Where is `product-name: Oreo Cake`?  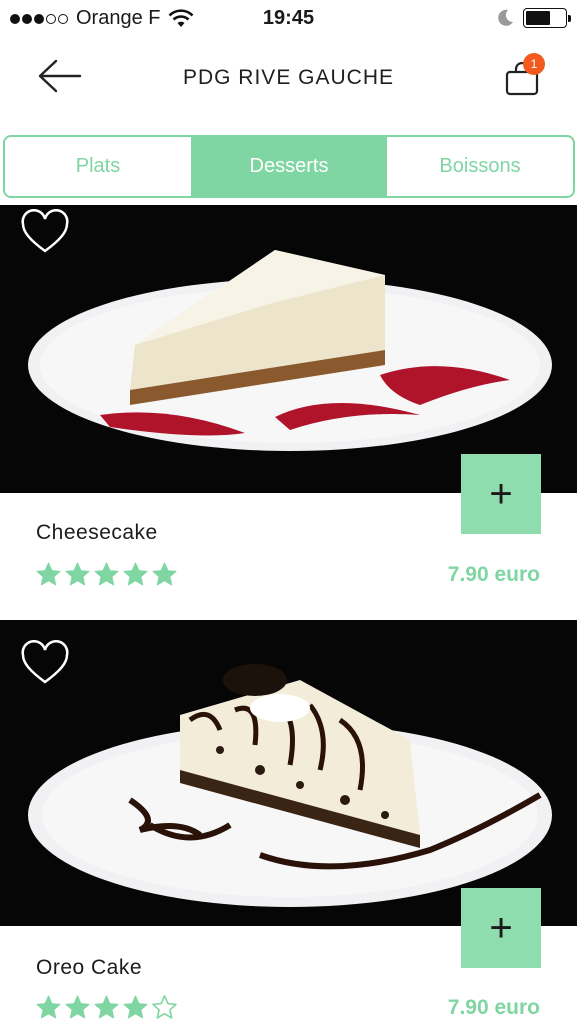
product-name: Oreo Cake is located at coordinates (89, 967).